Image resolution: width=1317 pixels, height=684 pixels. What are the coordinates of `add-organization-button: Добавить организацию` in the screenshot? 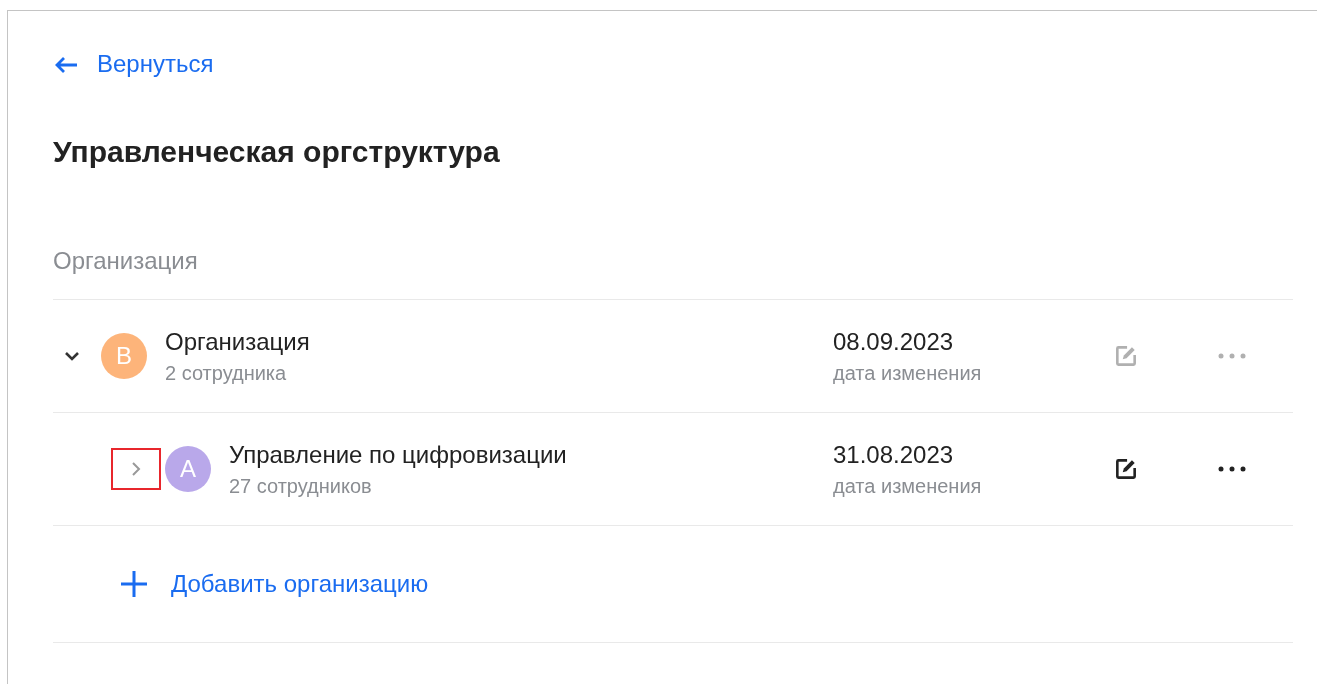 It's located at (274, 584).